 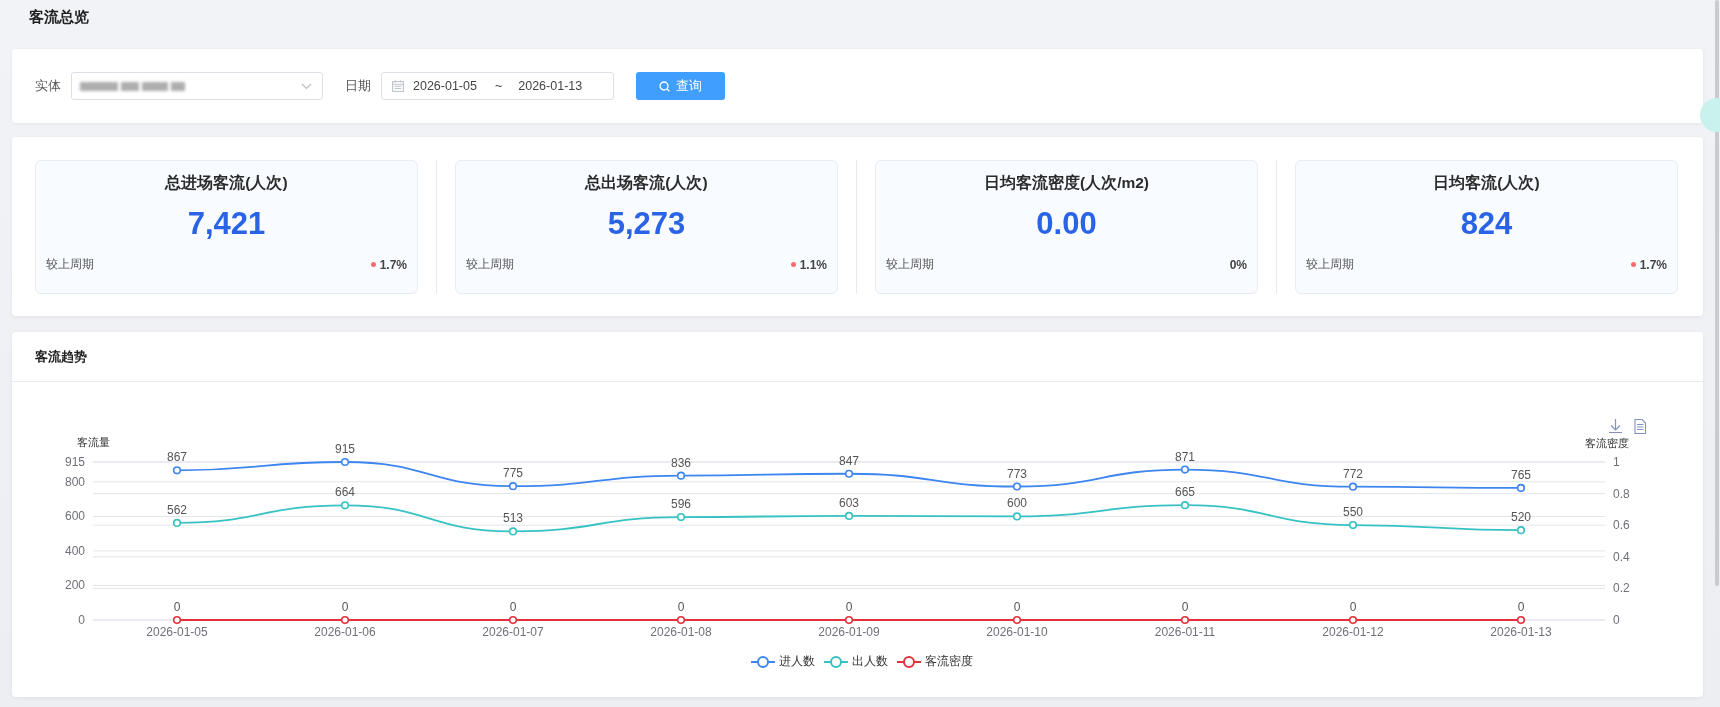 What do you see at coordinates (1185, 456) in the screenshot?
I see `data-label: 871` at bounding box center [1185, 456].